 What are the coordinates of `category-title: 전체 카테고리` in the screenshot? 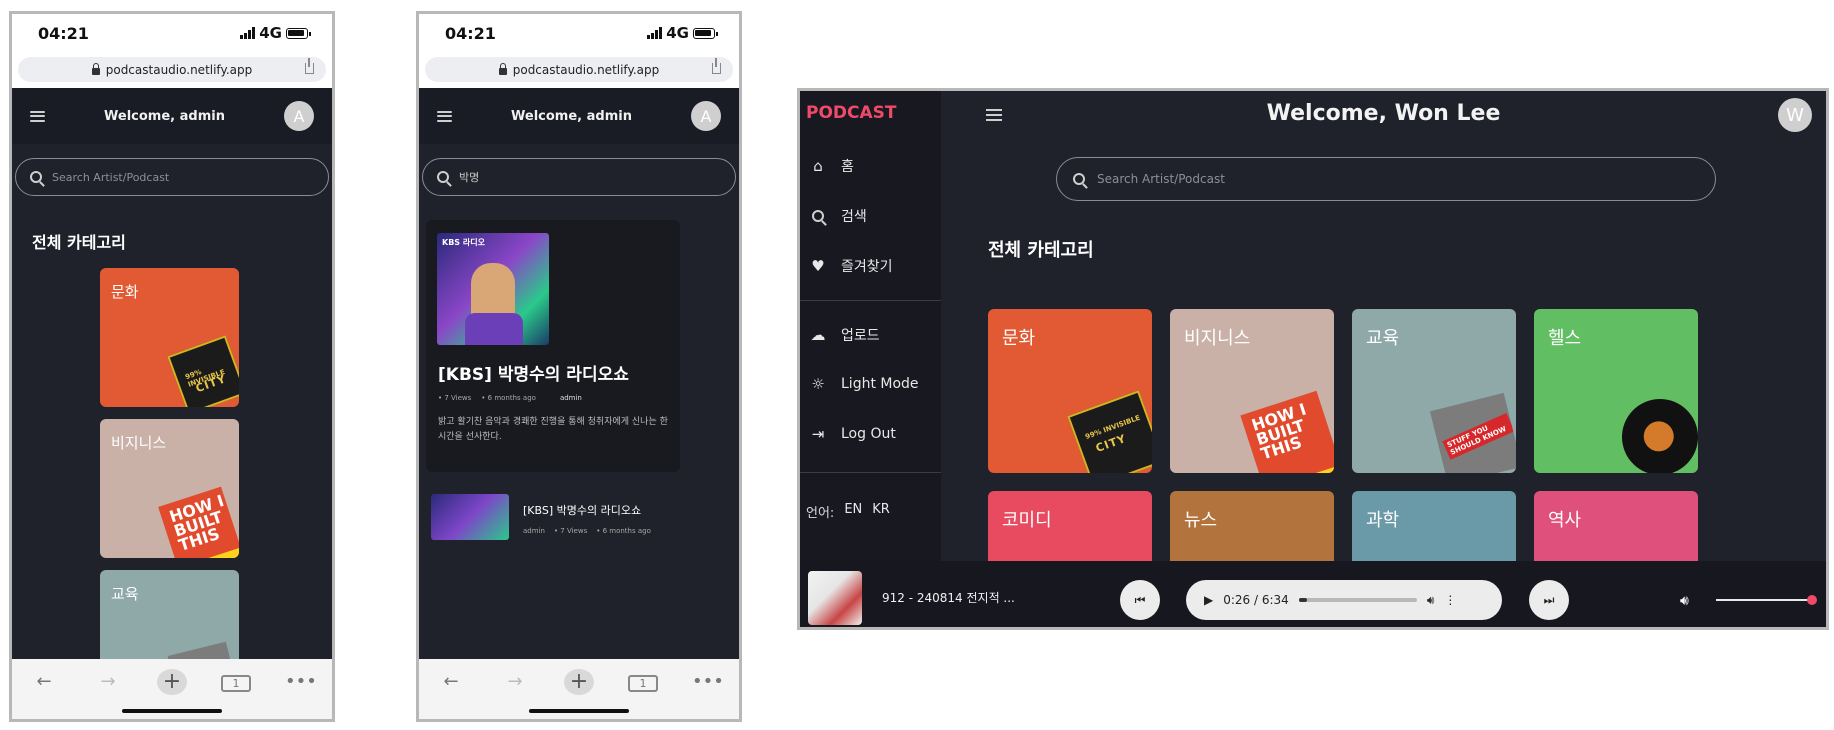 It's located at (1041, 250).